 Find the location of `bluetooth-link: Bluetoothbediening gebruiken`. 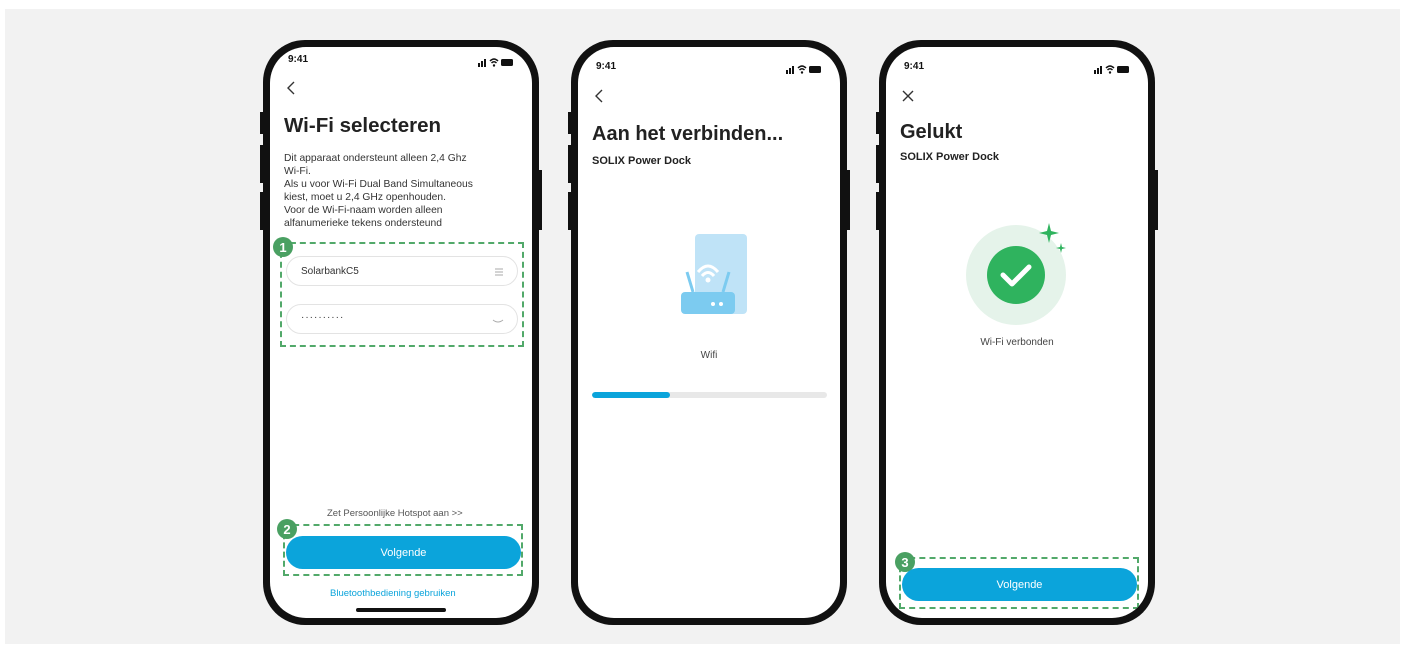

bluetooth-link: Bluetoothbediening gebruiken is located at coordinates (393, 593).